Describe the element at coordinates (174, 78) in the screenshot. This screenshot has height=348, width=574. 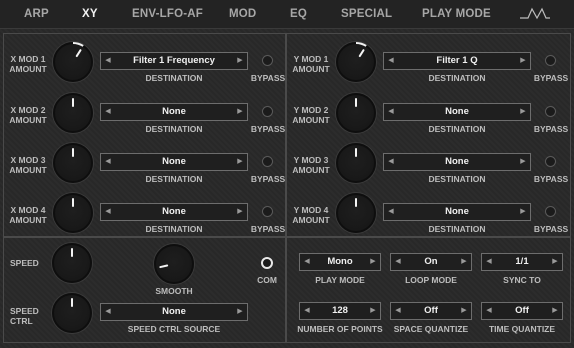
I see `x-mod-1-destination-label: DESTINATION` at that location.